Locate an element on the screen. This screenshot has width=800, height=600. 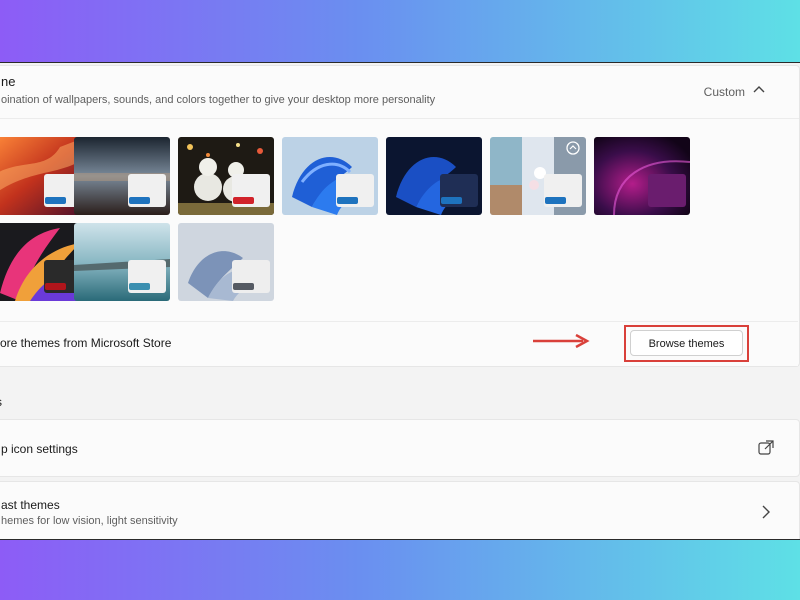
spotlight-camera-icon is located at coordinates (573, 148).